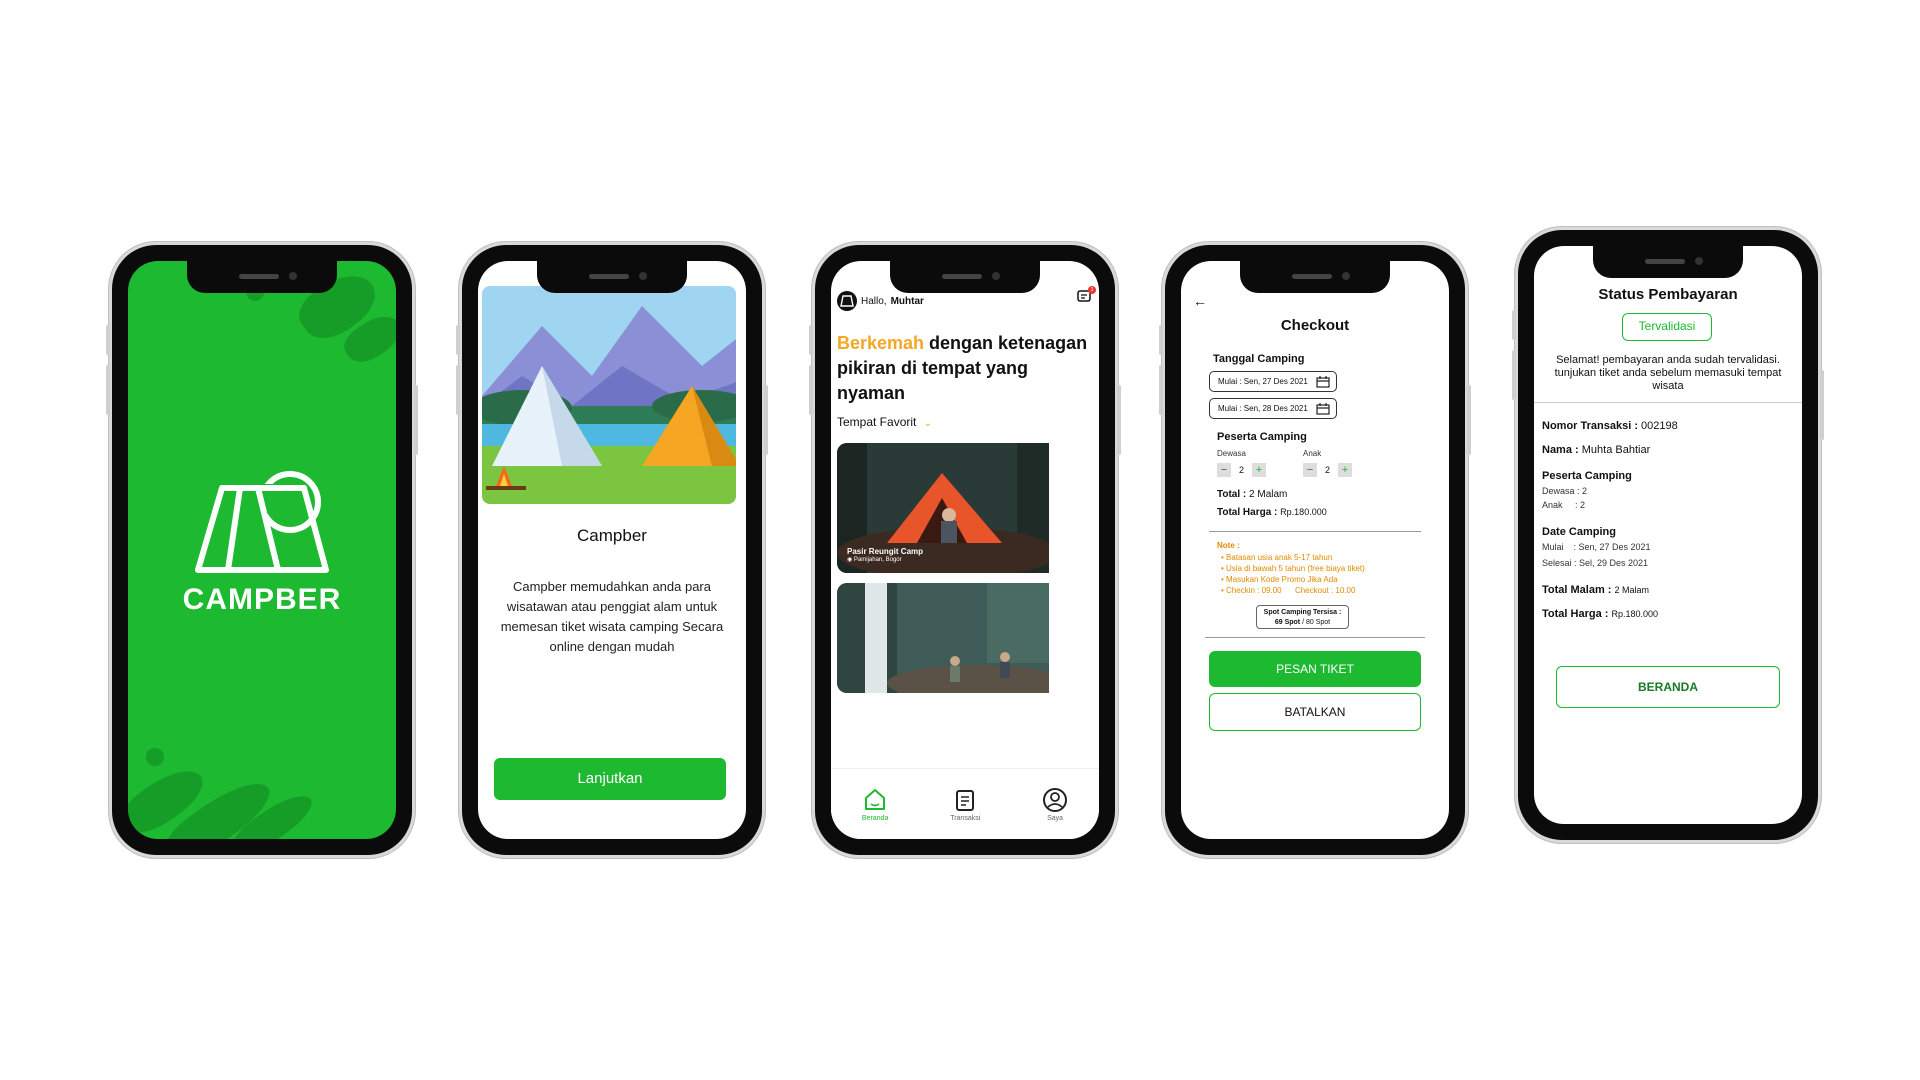 The height and width of the screenshot is (1080, 1920). What do you see at coordinates (1596, 450) in the screenshot?
I see `customer-name: Nama : Muhta Bahtiar` at bounding box center [1596, 450].